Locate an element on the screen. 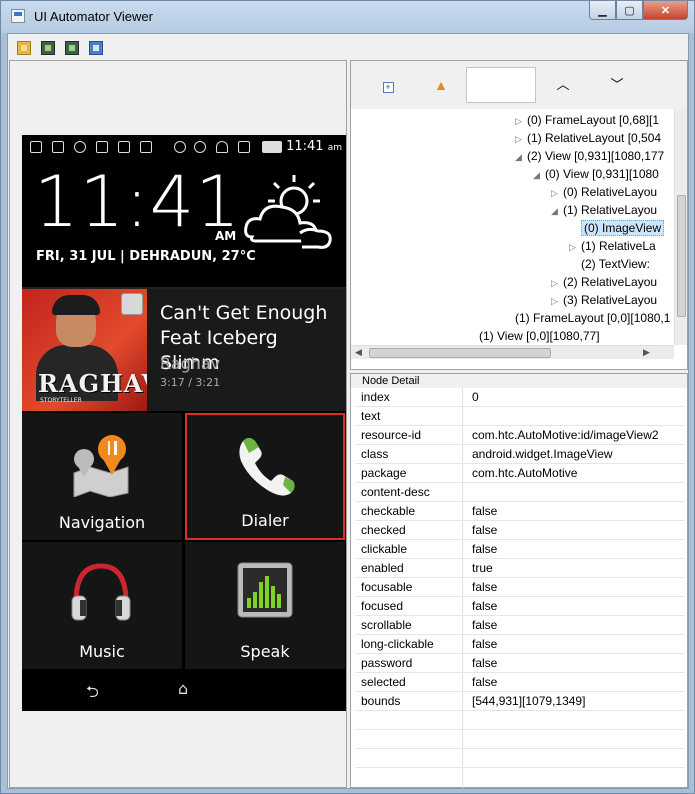  tree-vertical-scrollbar is located at coordinates (680, 227).